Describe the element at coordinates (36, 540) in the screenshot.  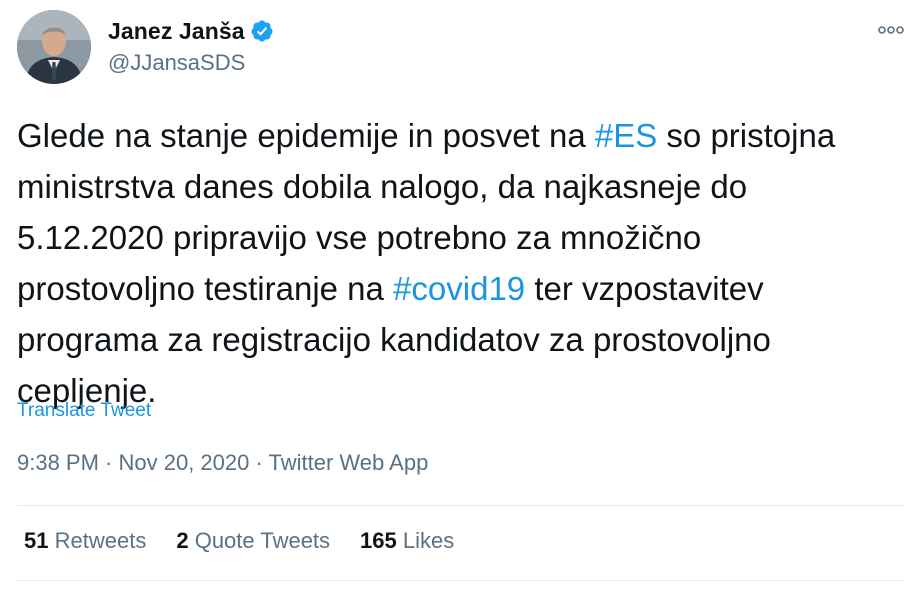
I see `retweets-count: 51` at that location.